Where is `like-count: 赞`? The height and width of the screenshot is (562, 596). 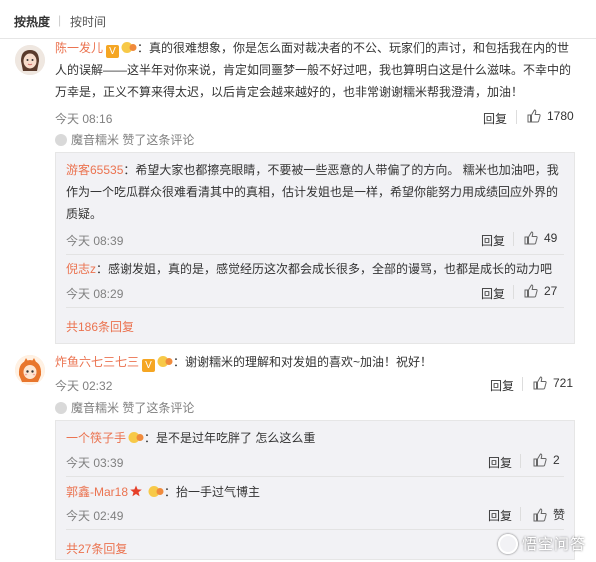 like-count: 赞 is located at coordinates (559, 515).